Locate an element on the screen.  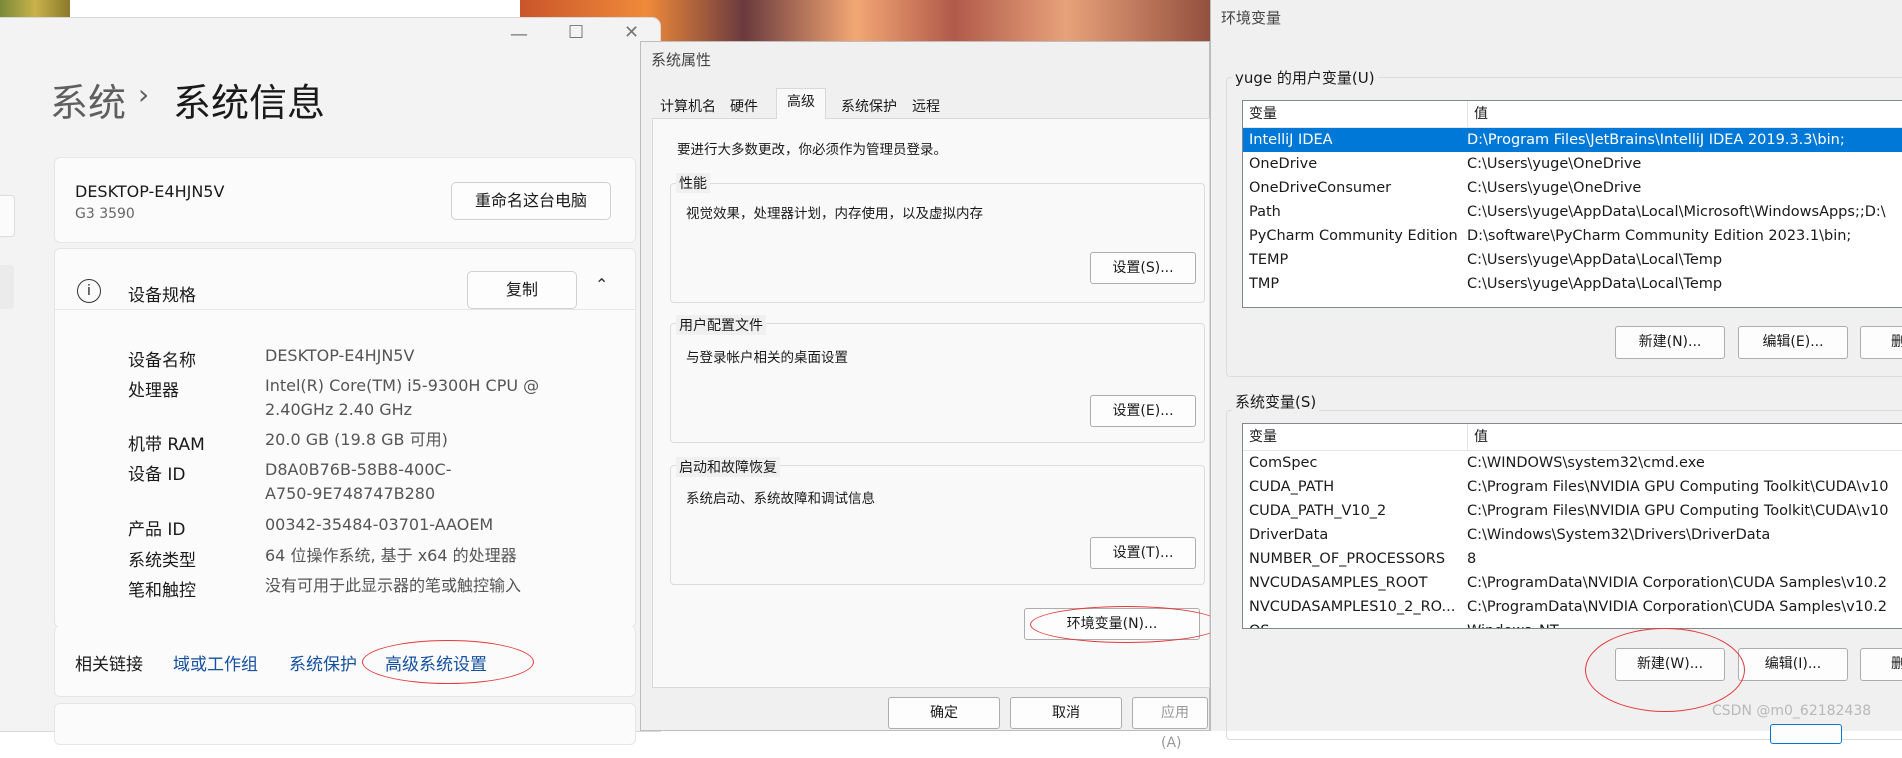
spec-label: 系统类型 is located at coordinates (162, 561).